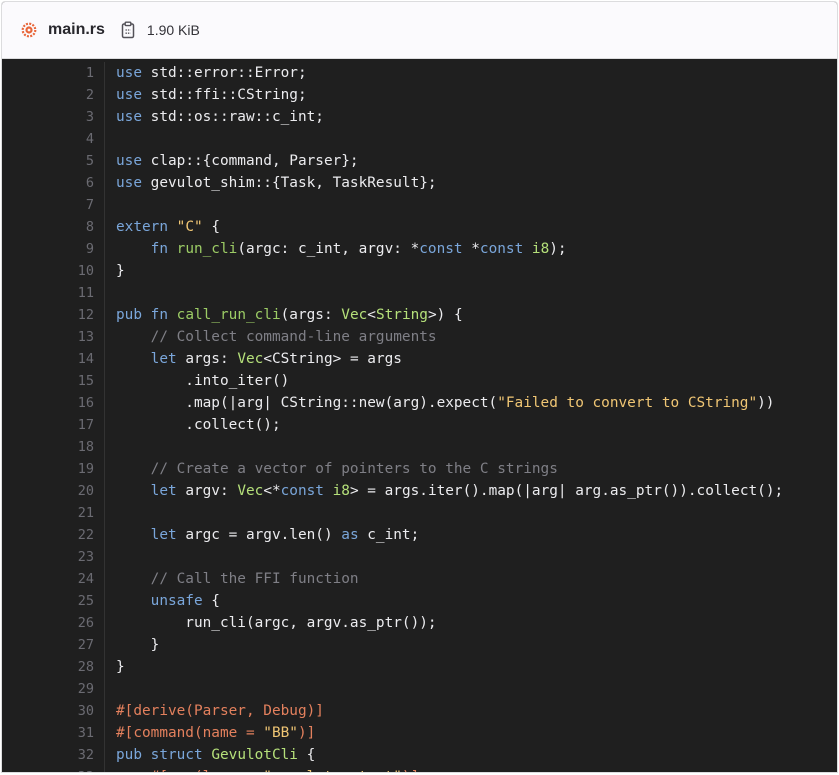 The width and height of the screenshot is (839, 775). What do you see at coordinates (233, 117) in the screenshot?
I see `code-token: std::os::raw::c_int;` at bounding box center [233, 117].